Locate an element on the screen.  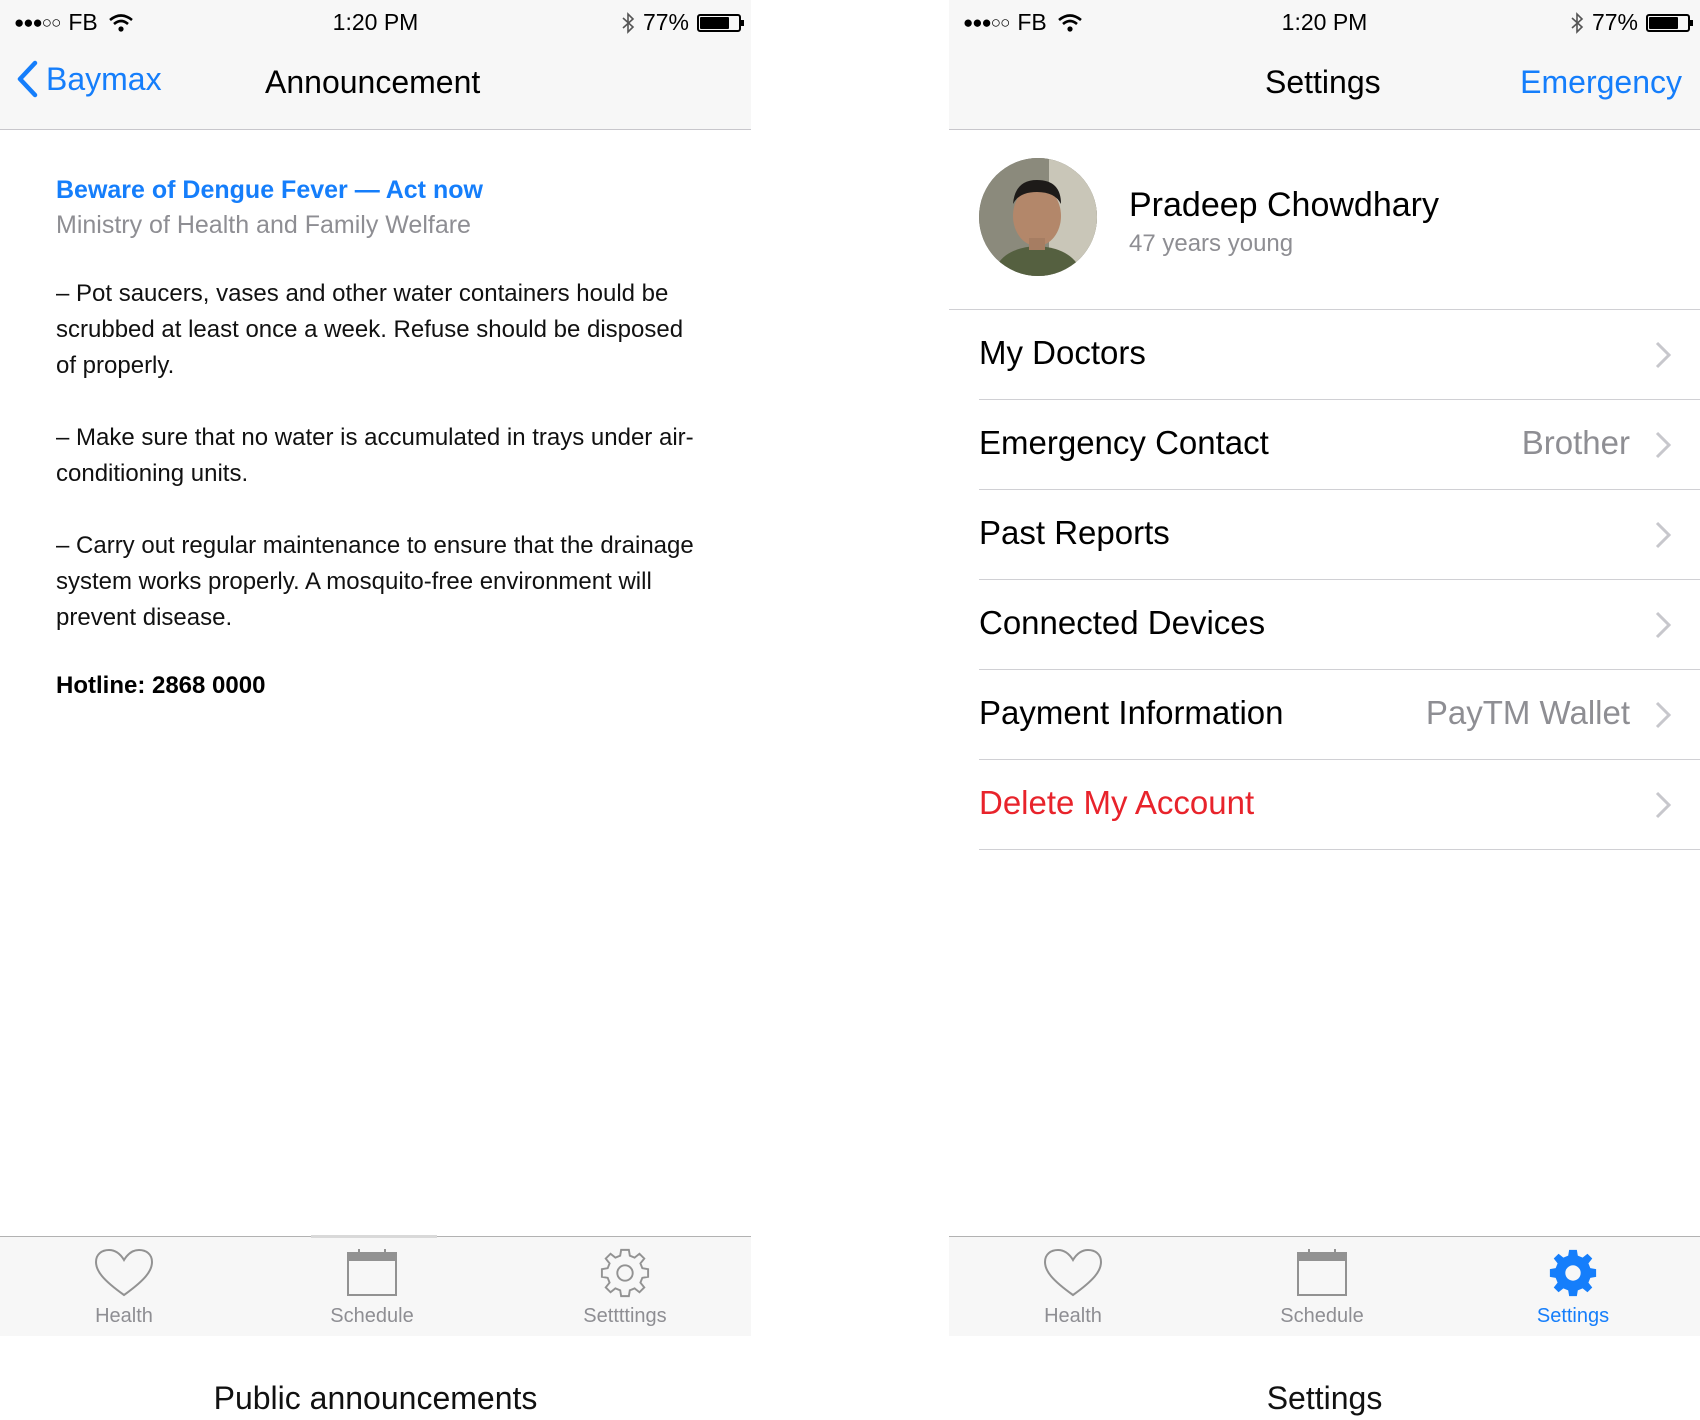
tab-indicator is located at coordinates (374, 1236).